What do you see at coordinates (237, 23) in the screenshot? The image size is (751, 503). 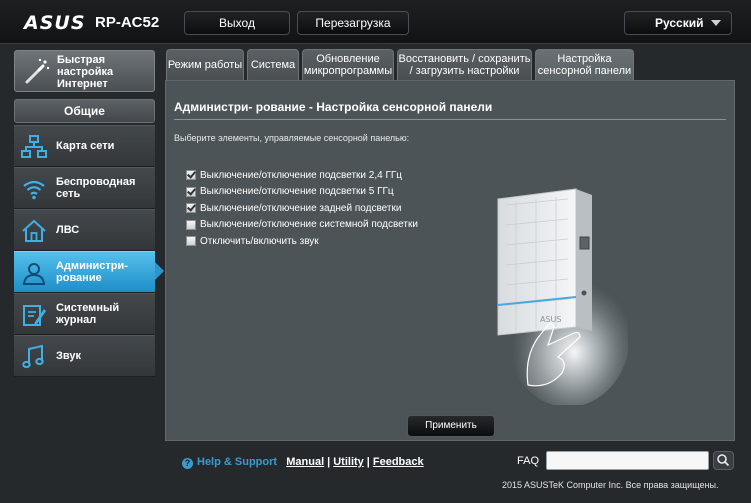 I see `logout-button: Выход` at bounding box center [237, 23].